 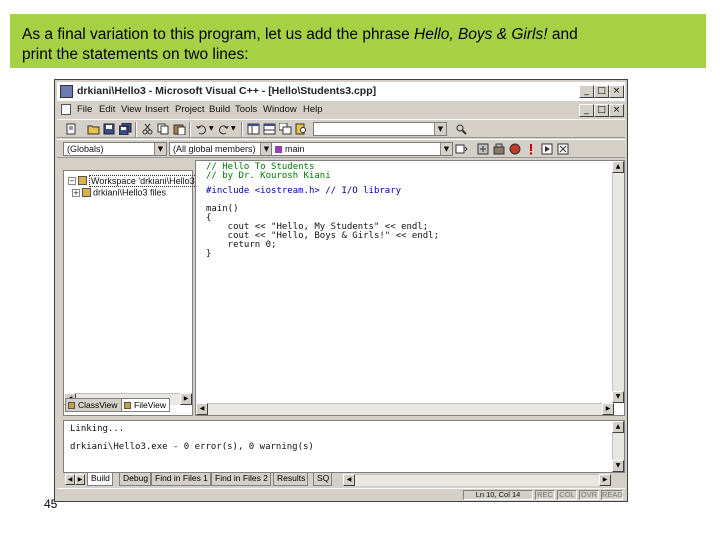 I want to click on members-combo-value: main, so click(x=295, y=149).